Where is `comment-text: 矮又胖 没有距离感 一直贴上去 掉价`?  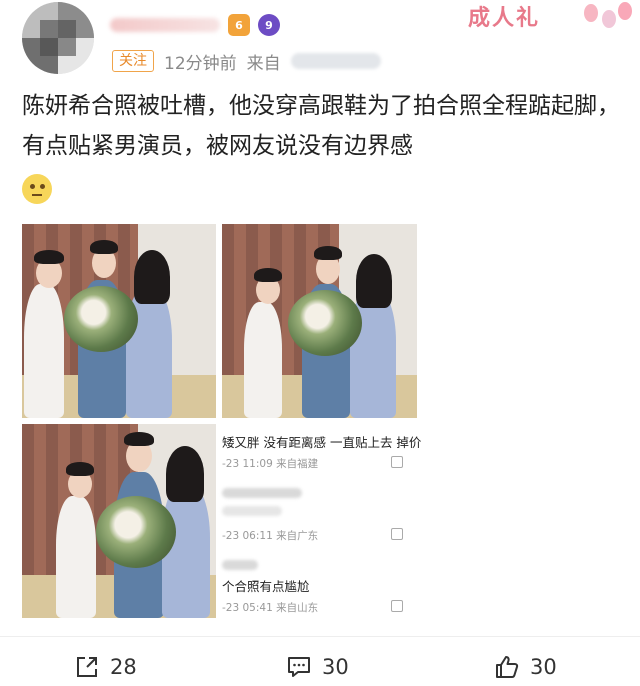
comment-text: 矮又胖 没有距离感 一直贴上去 掉价 is located at coordinates (322, 442).